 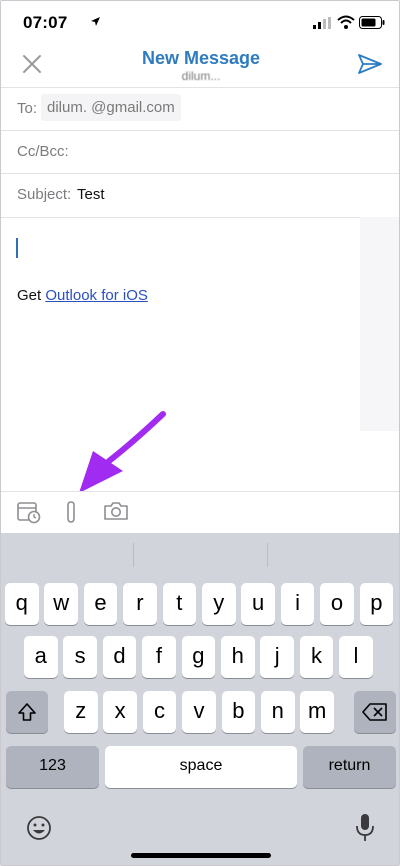 What do you see at coordinates (372, 22) in the screenshot?
I see `battery-icon` at bounding box center [372, 22].